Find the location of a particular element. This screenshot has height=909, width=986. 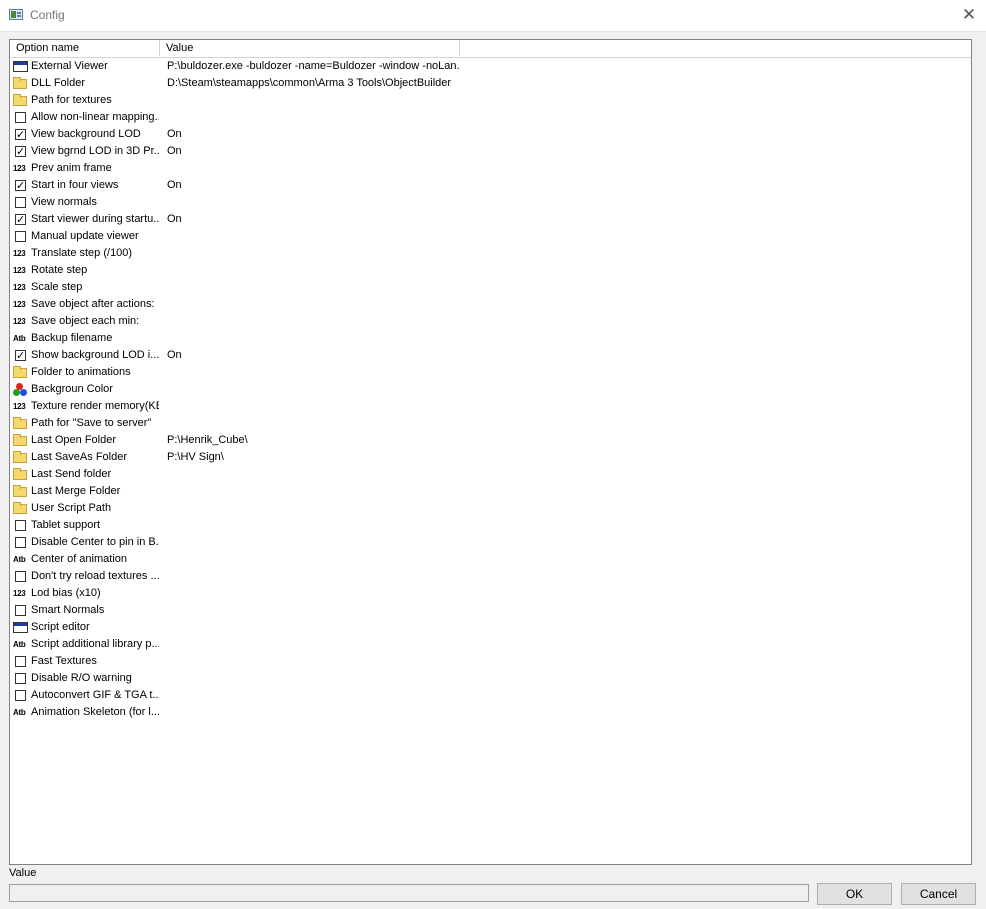

list-item: Disable R/O warning is located at coordinates (490, 678).